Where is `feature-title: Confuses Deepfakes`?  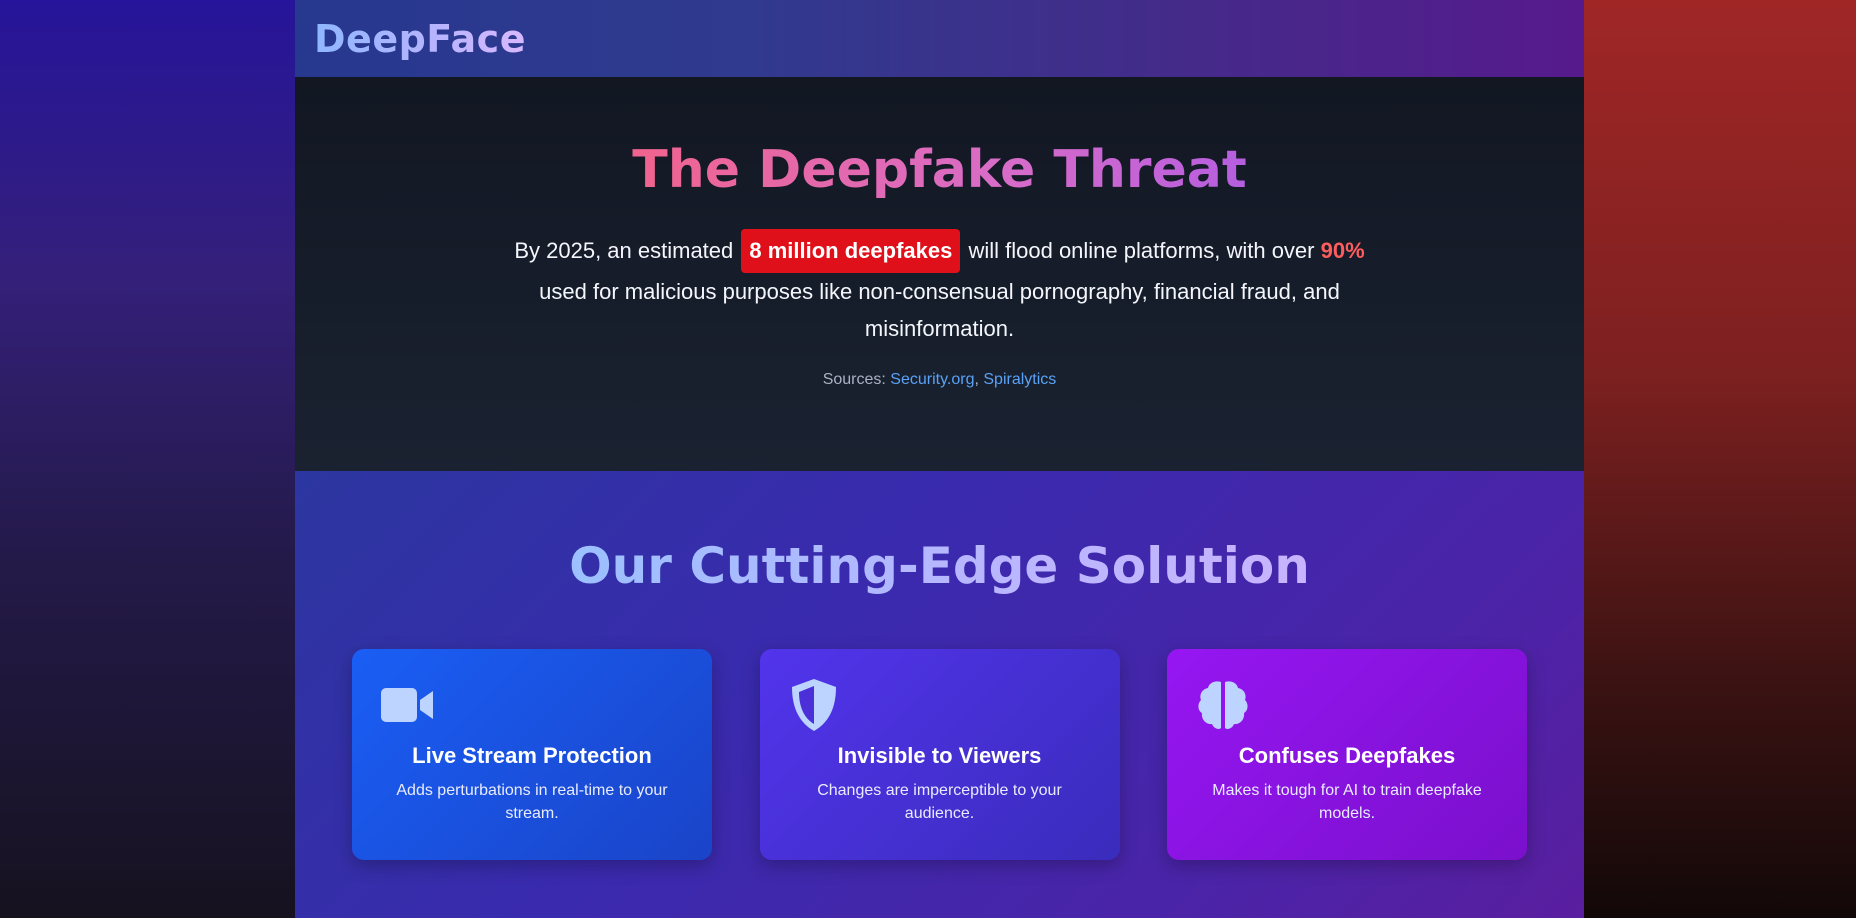 feature-title: Confuses Deepfakes is located at coordinates (1347, 755).